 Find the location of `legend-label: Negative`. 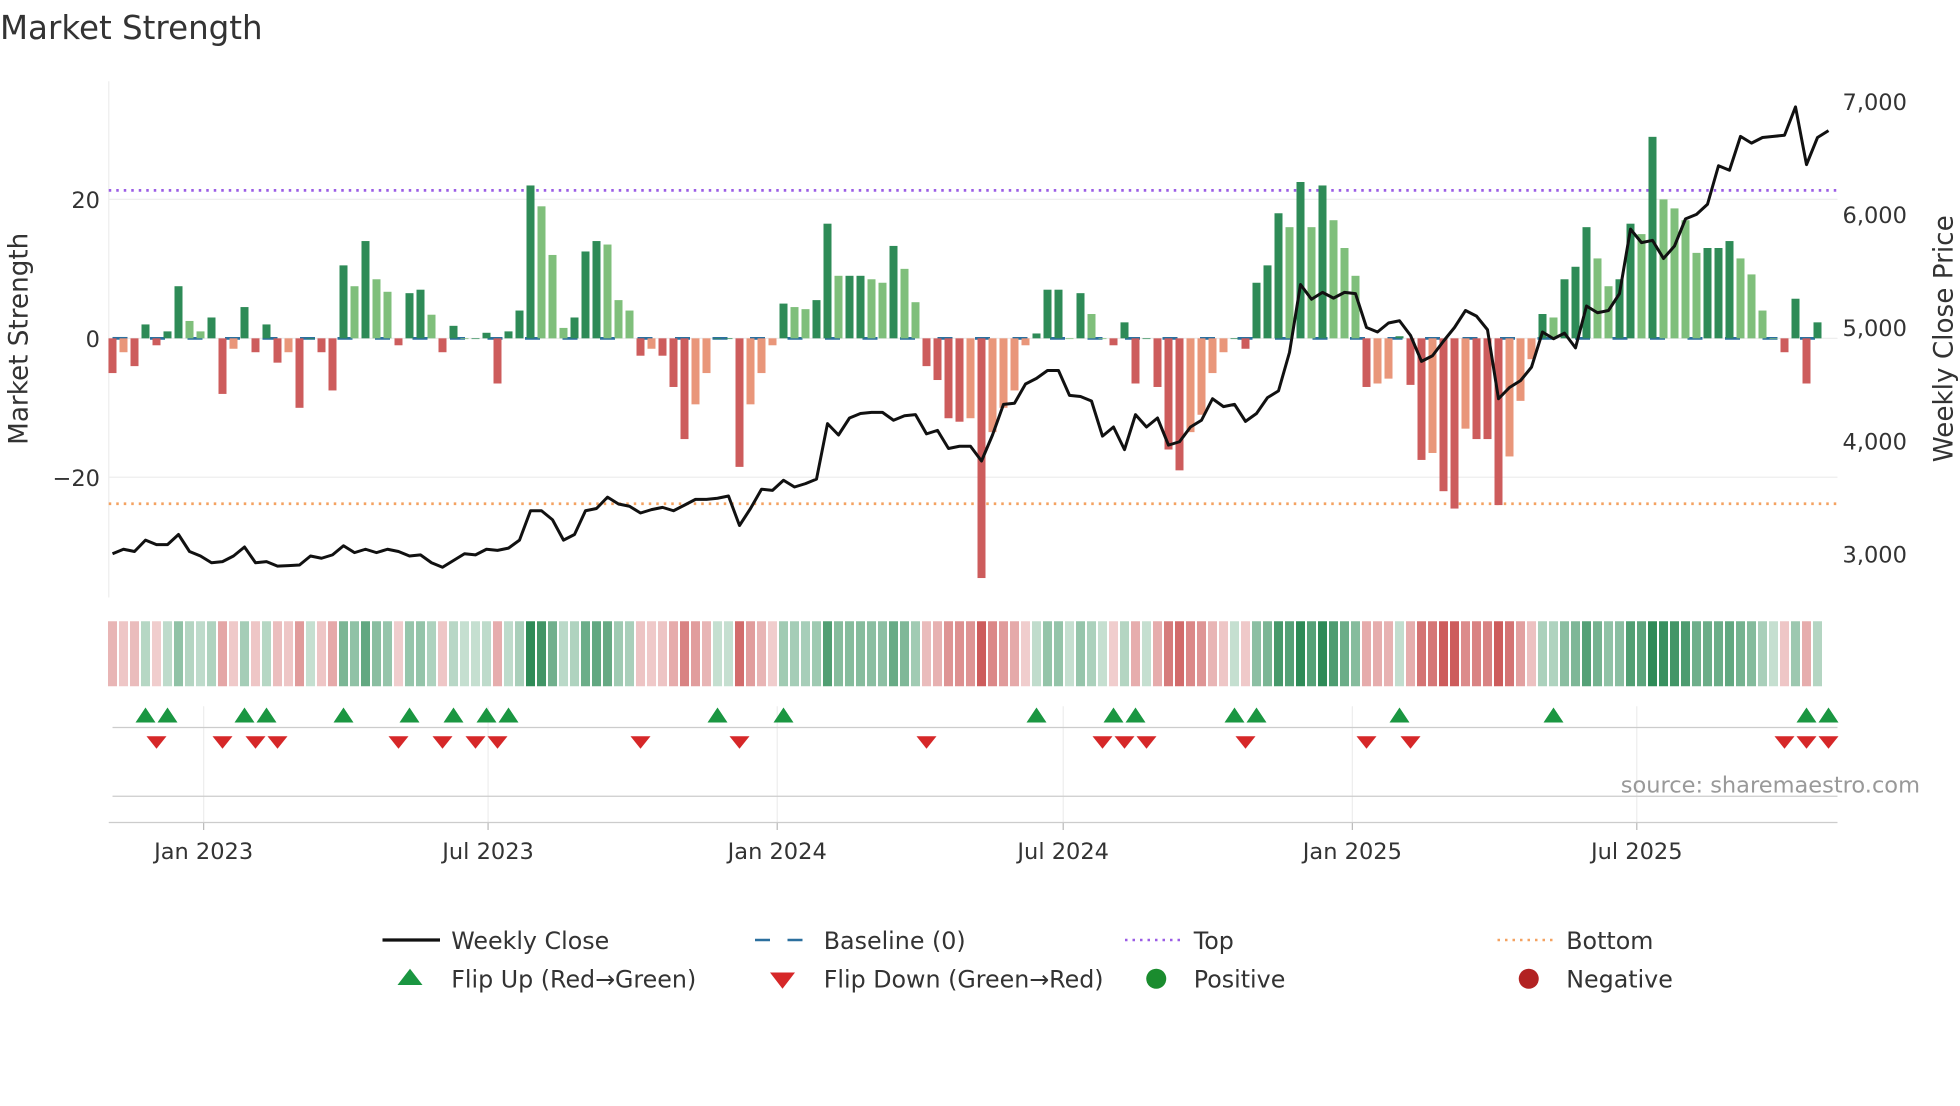

legend-label: Negative is located at coordinates (1619, 980).